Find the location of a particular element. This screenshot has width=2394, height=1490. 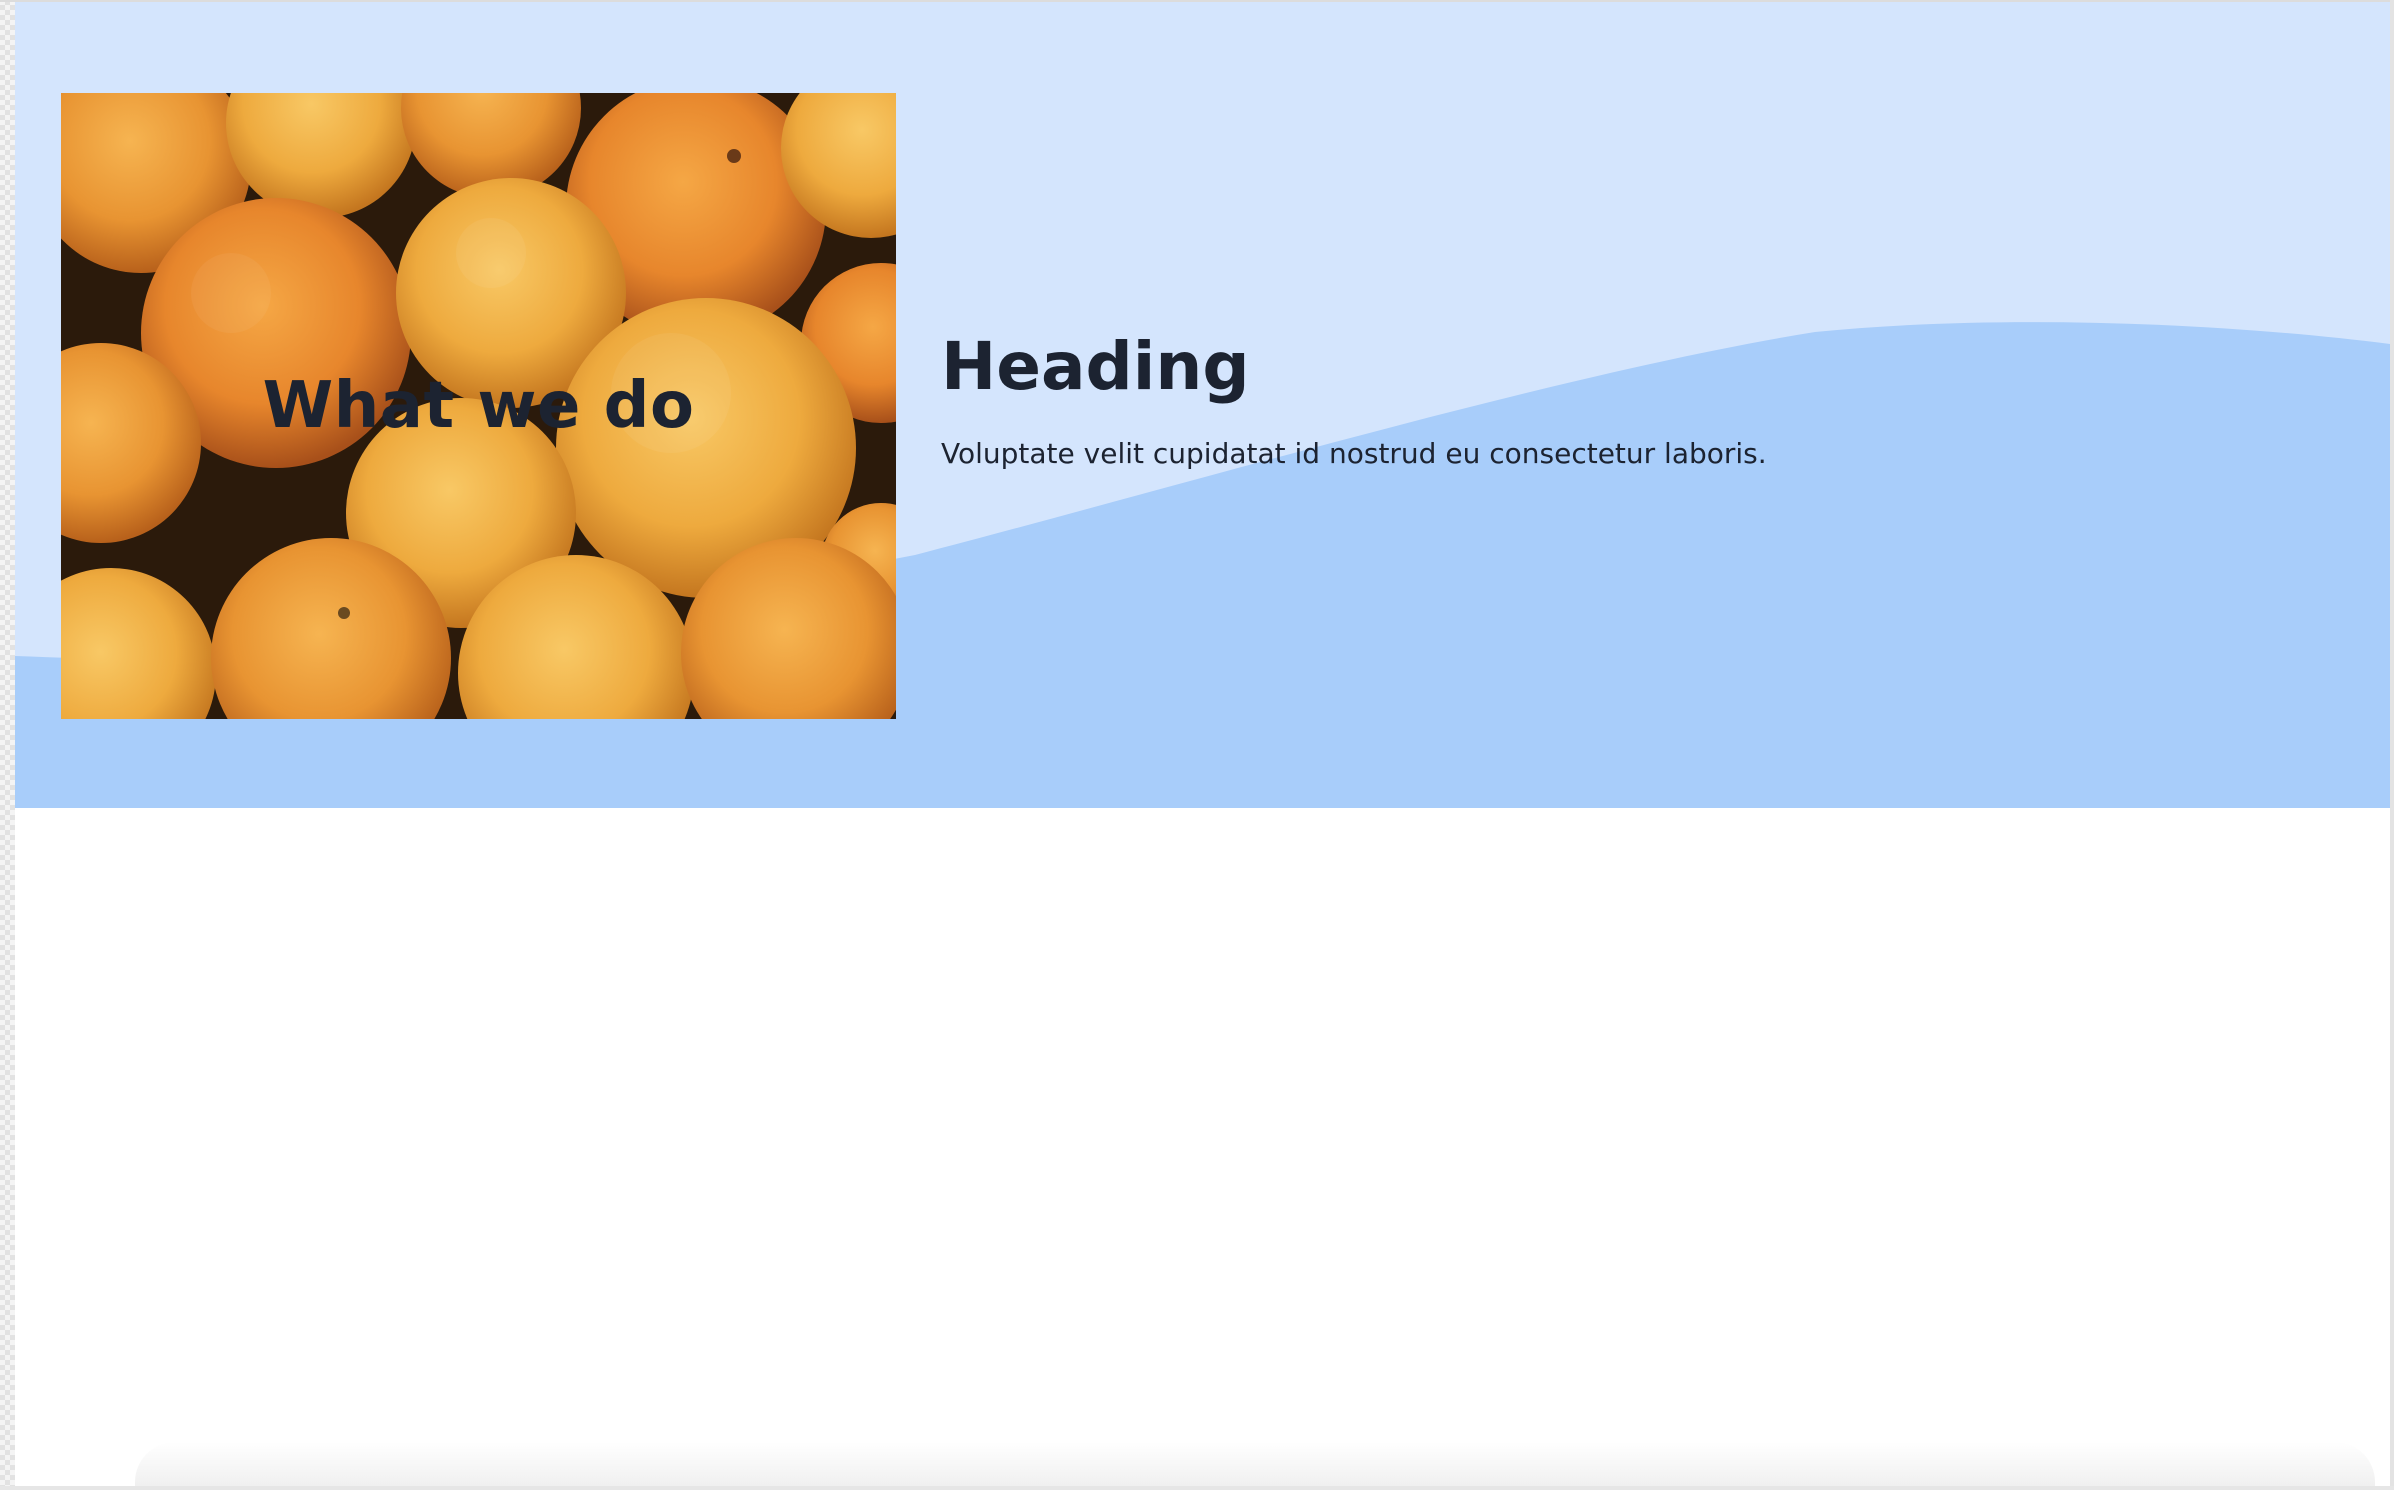

bottom-border is located at coordinates (1197, 1488).